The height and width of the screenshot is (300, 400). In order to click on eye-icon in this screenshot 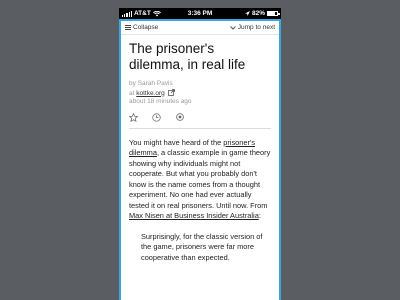, I will do `click(180, 117)`.